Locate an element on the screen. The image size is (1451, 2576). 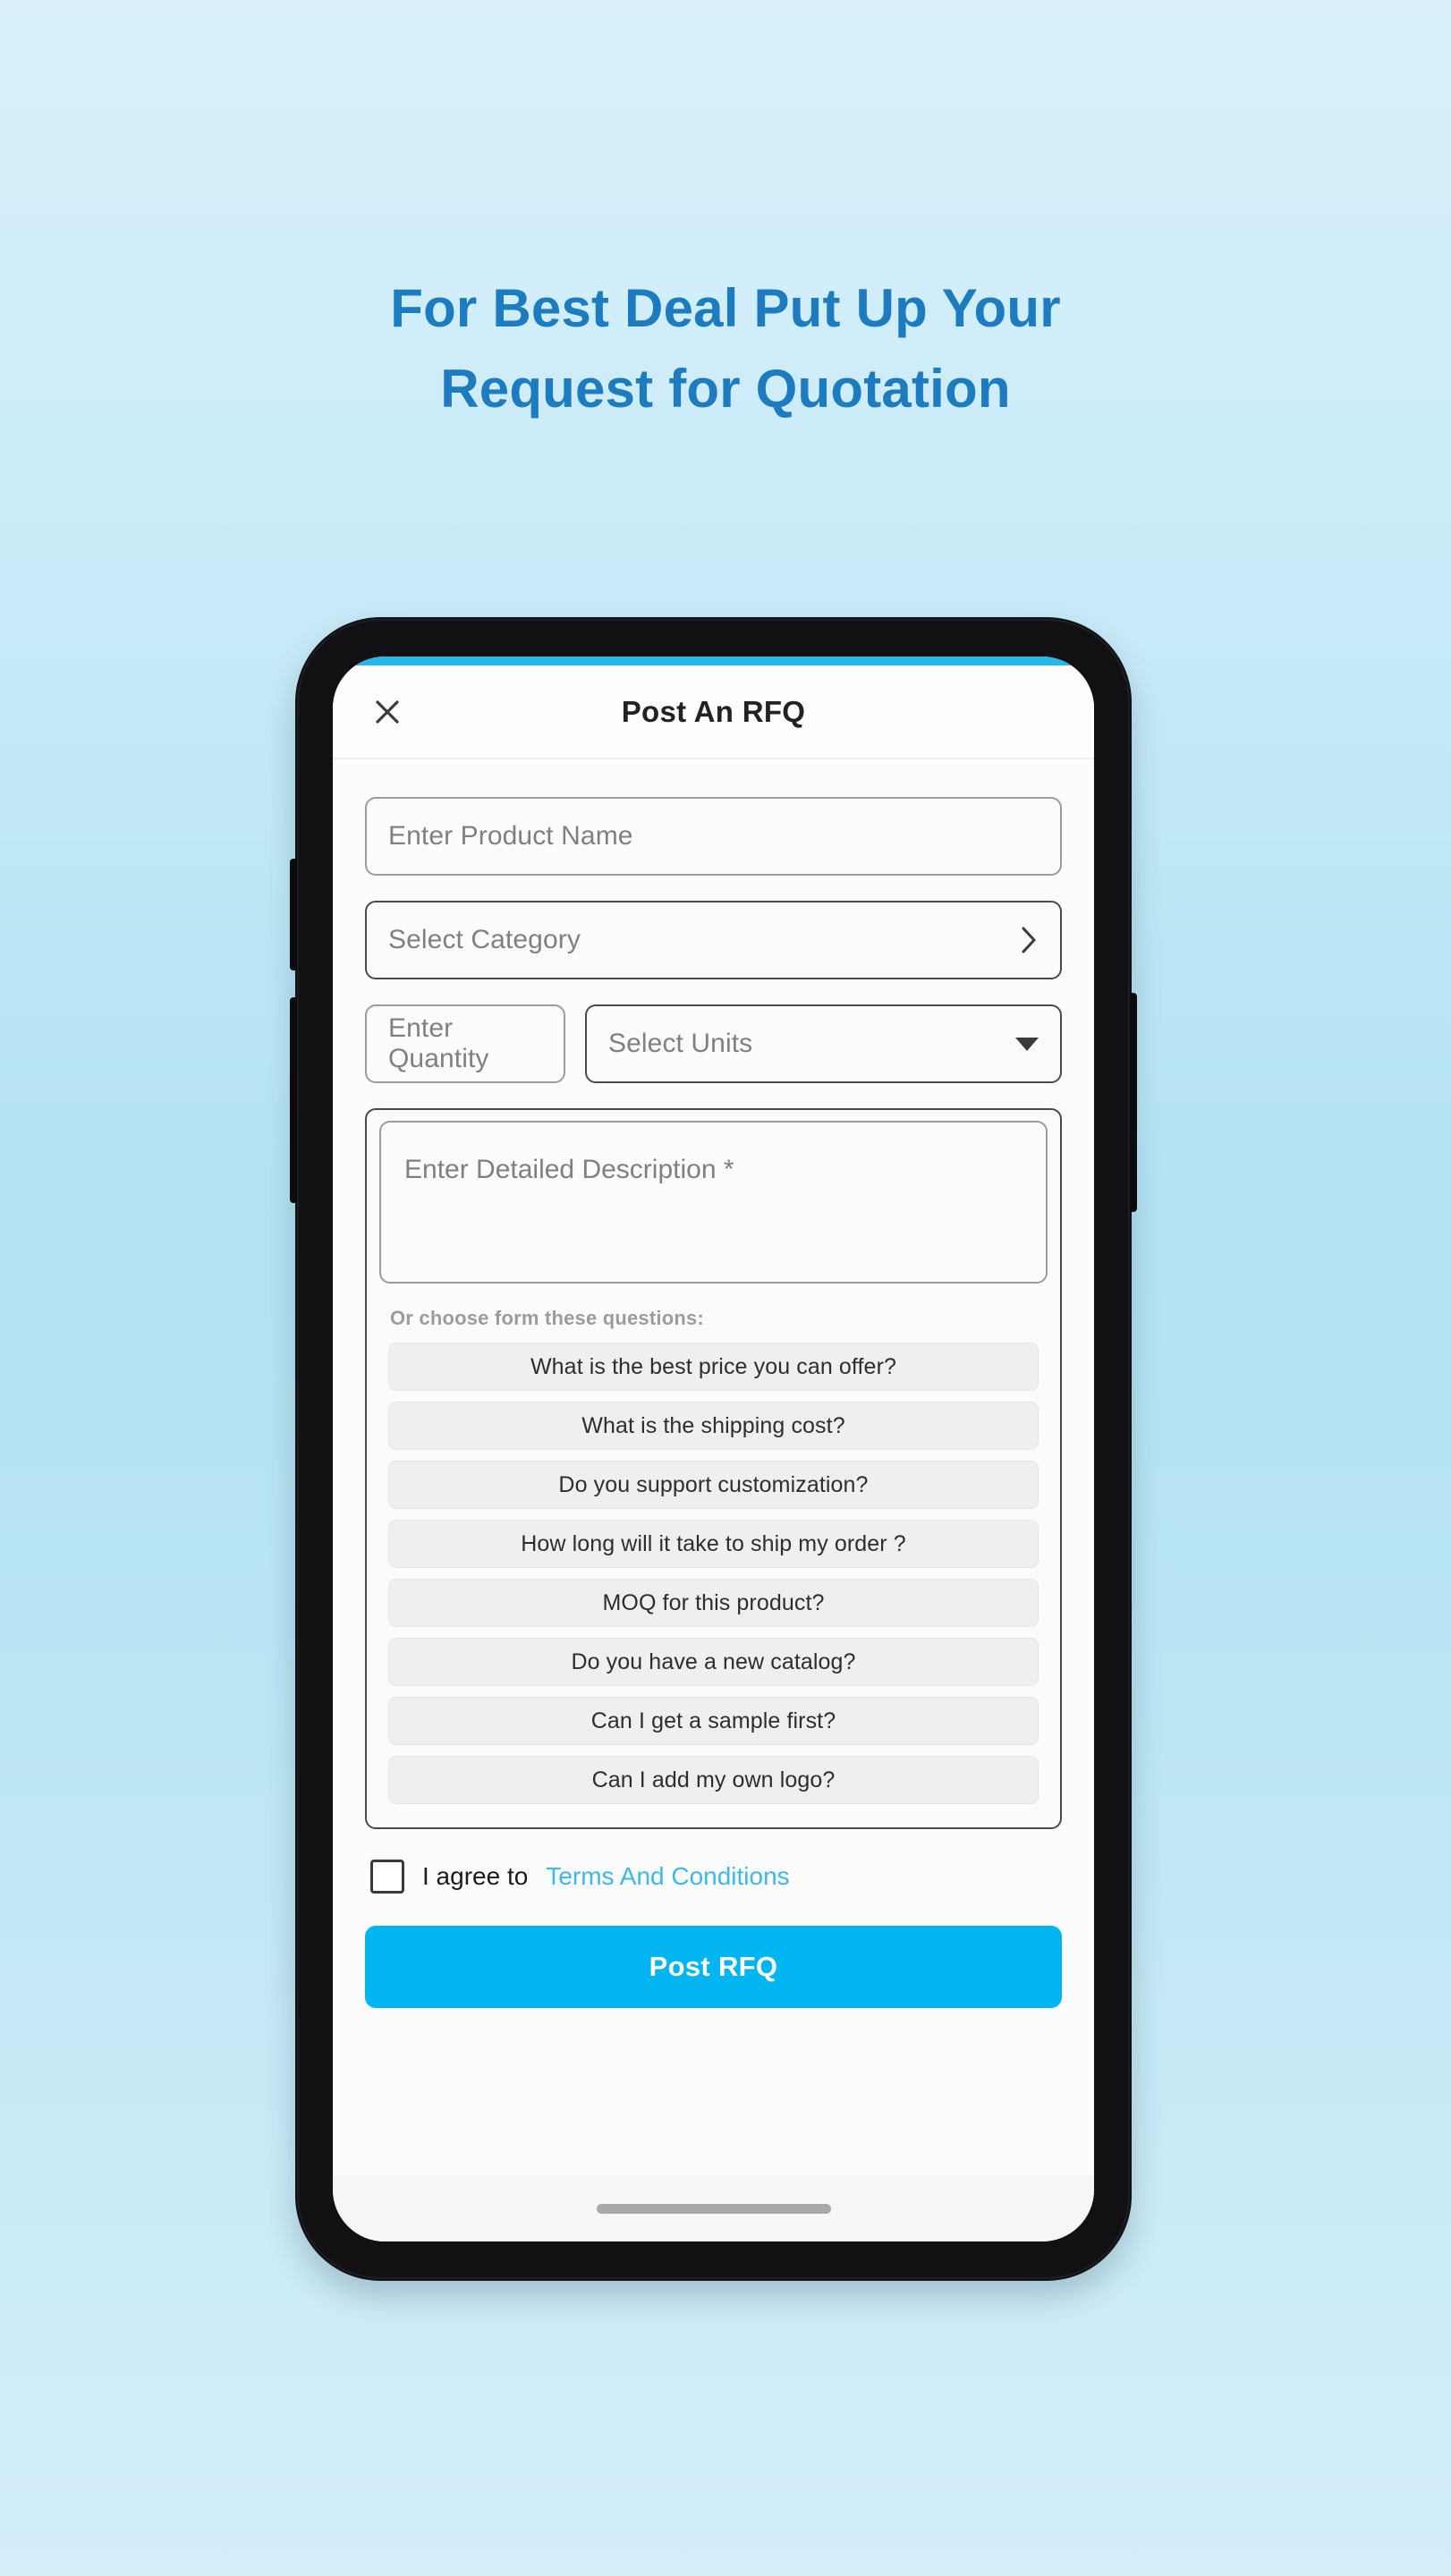
app-header: Post An RFQ is located at coordinates (713, 712).